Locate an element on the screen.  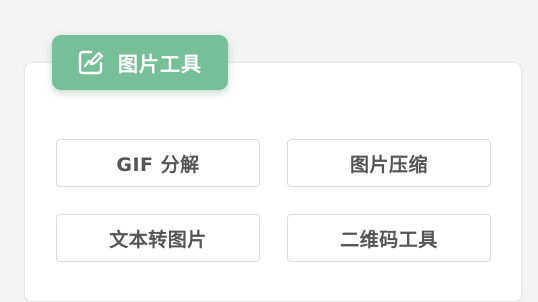
text-to-image-button: 文本转图片 is located at coordinates (158, 238).